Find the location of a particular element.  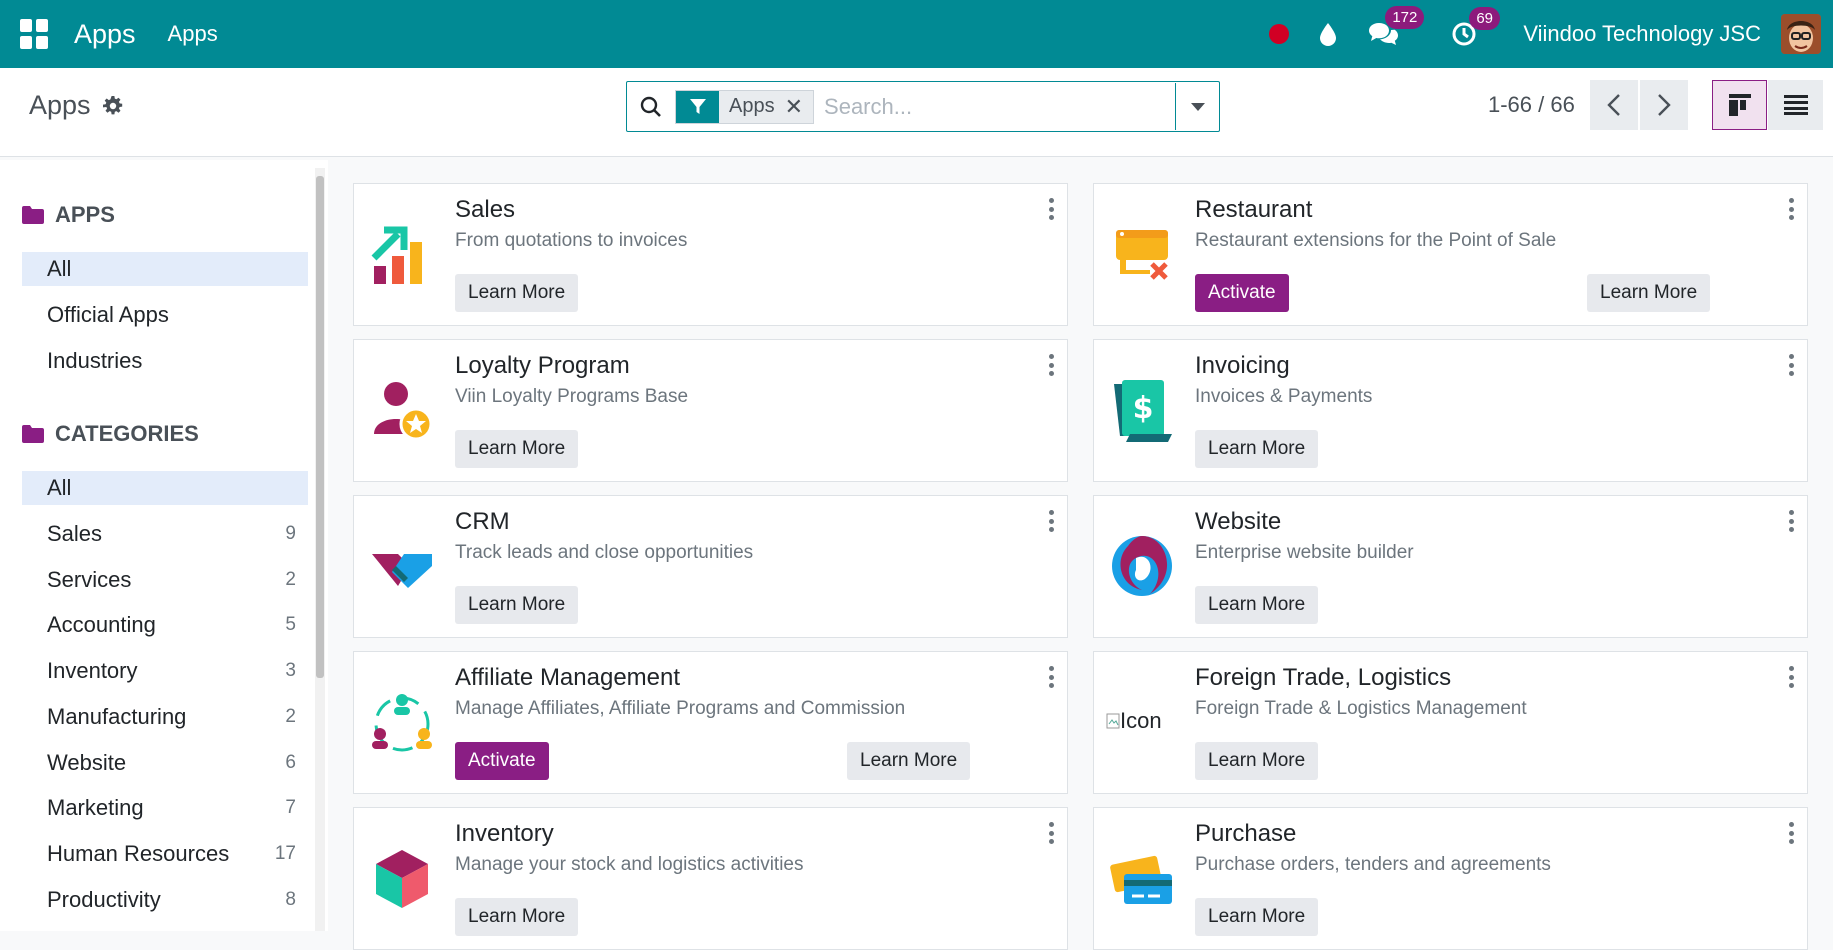

list-view-button is located at coordinates (1795, 105).